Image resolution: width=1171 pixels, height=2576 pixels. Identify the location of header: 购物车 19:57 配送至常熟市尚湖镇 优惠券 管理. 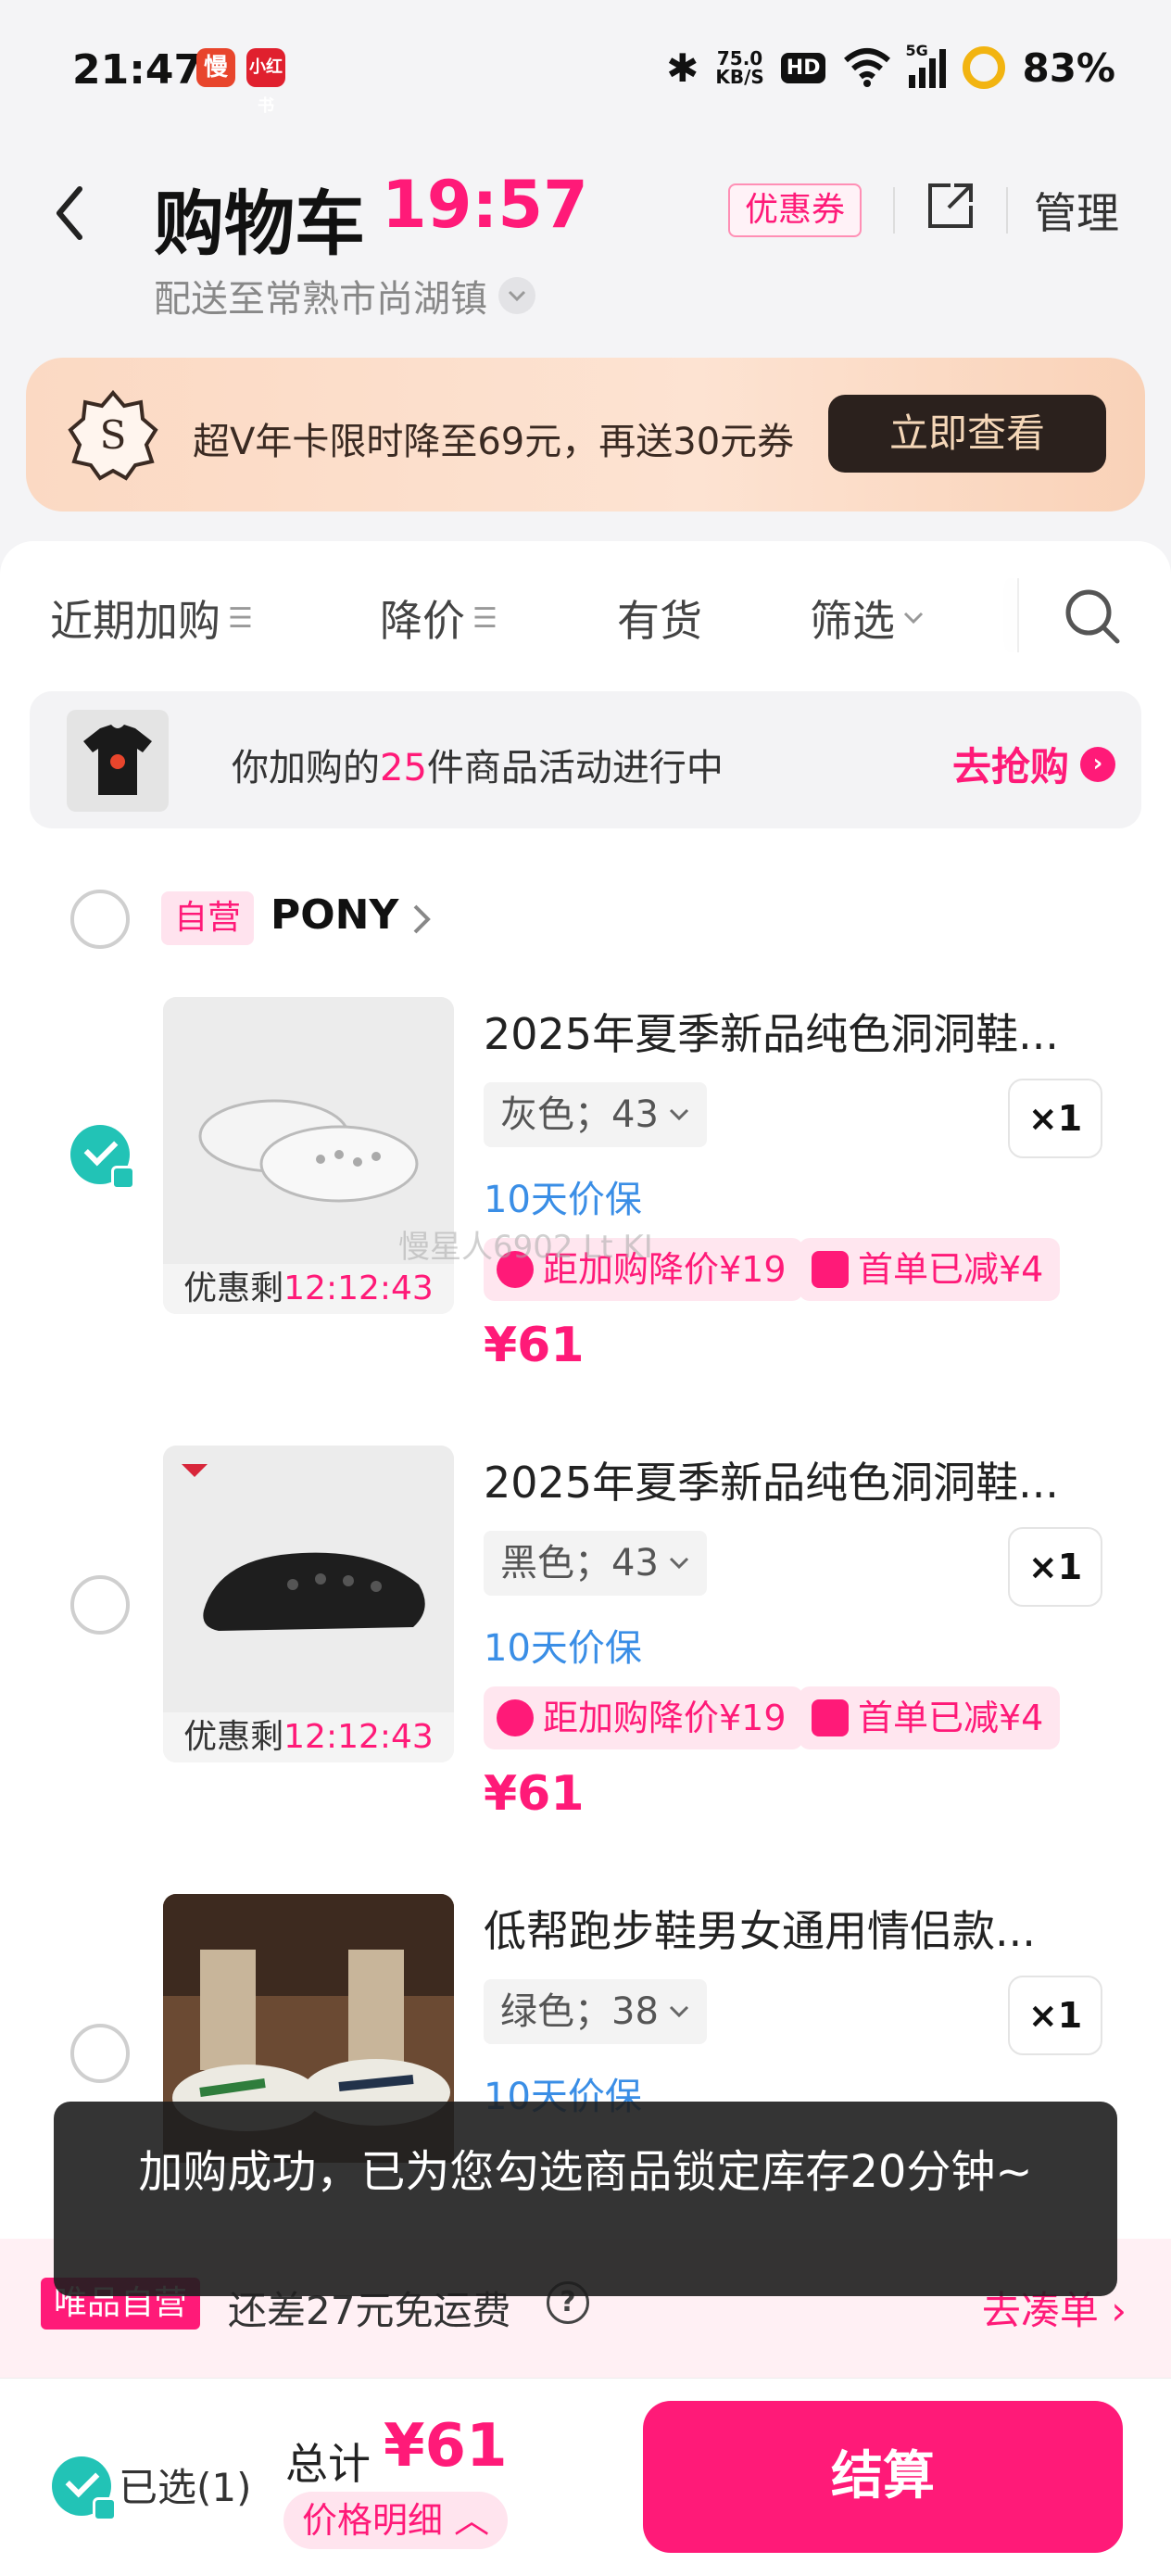
(585, 241).